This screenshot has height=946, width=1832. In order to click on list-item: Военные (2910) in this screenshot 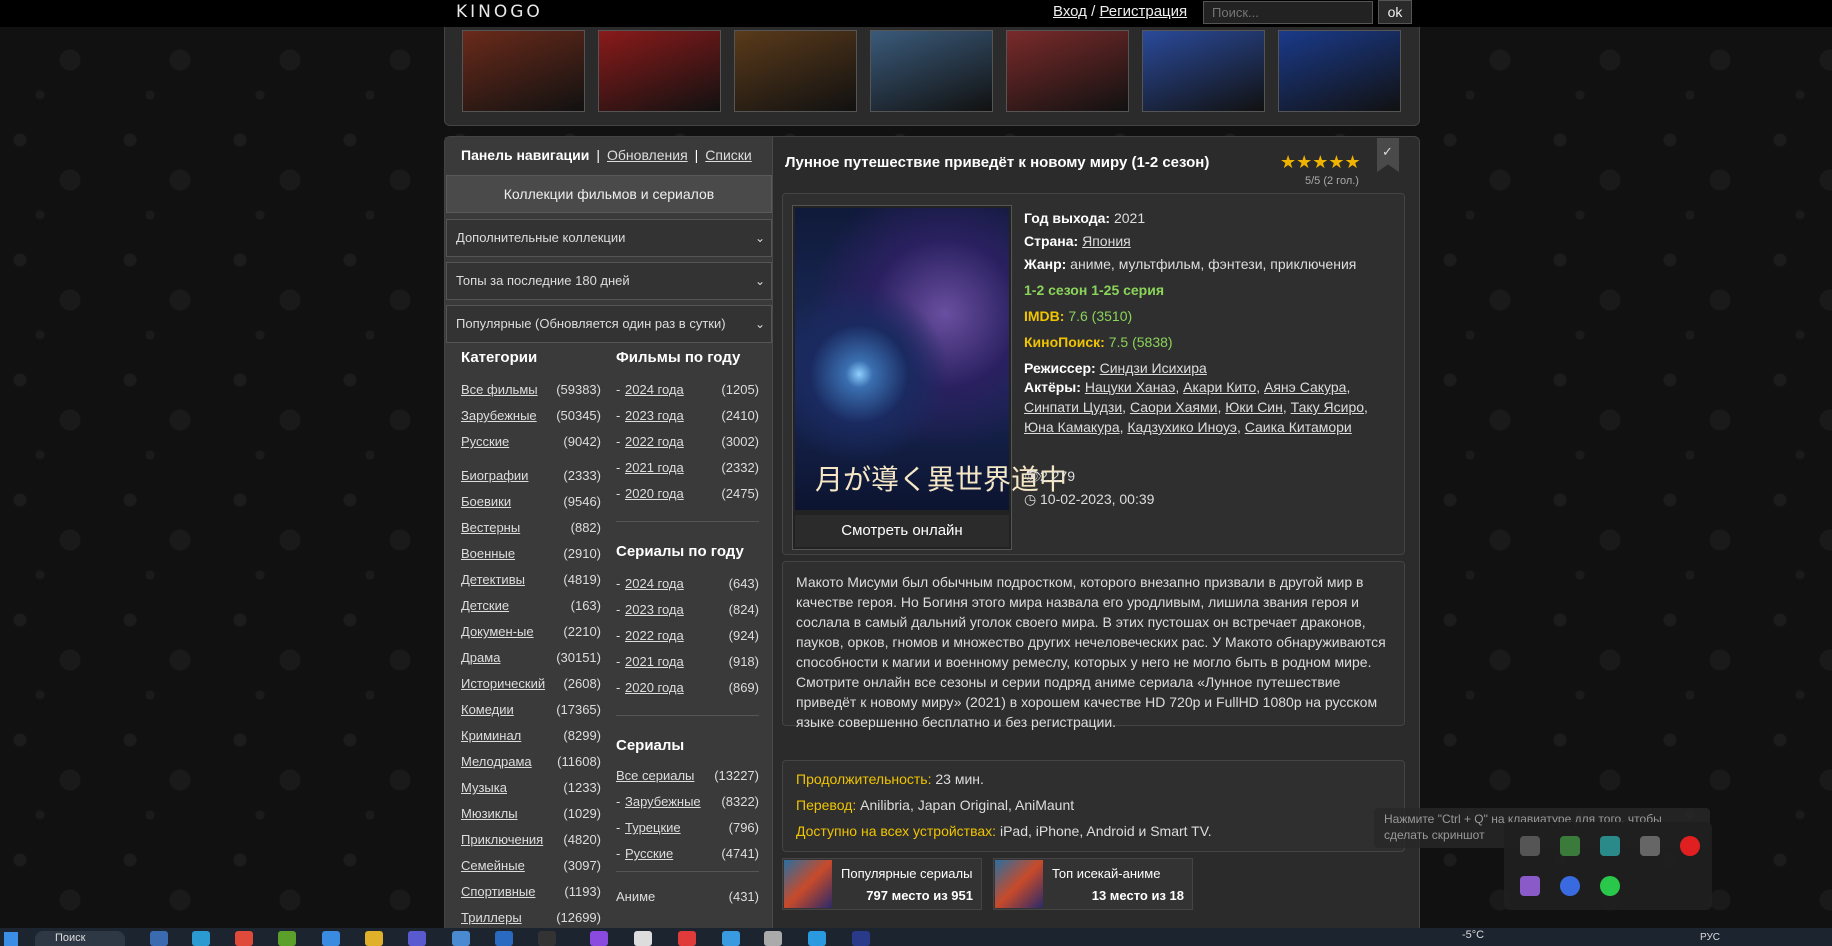, I will do `click(531, 555)`.